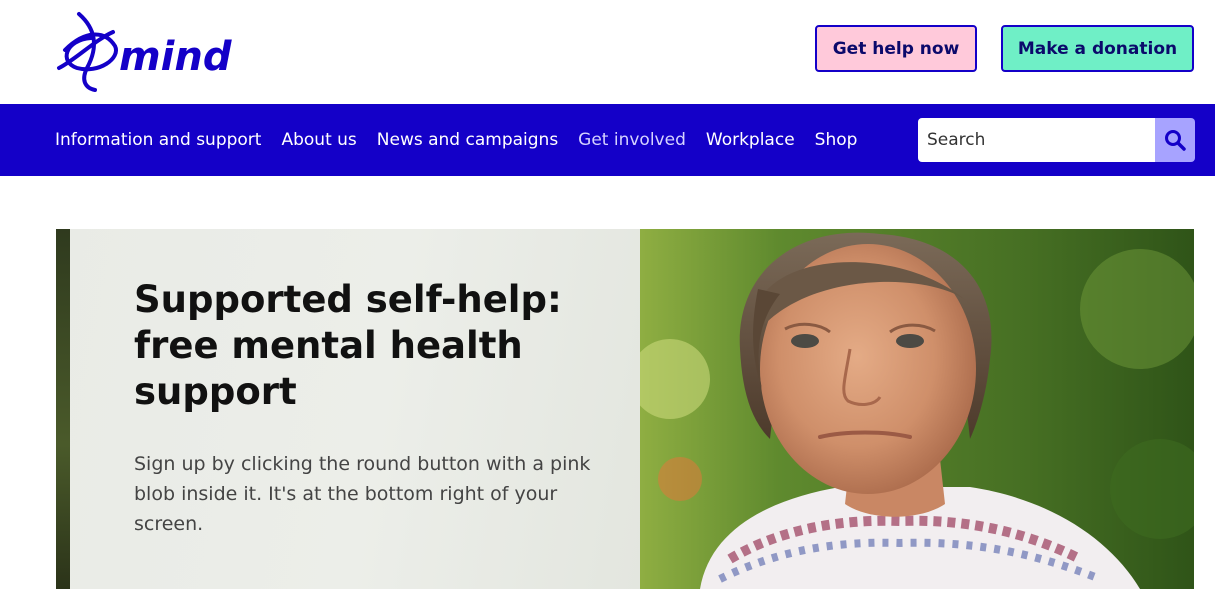 Image resolution: width=1215 pixels, height=608 pixels. I want to click on nav-item-shop: Shop, so click(836, 140).